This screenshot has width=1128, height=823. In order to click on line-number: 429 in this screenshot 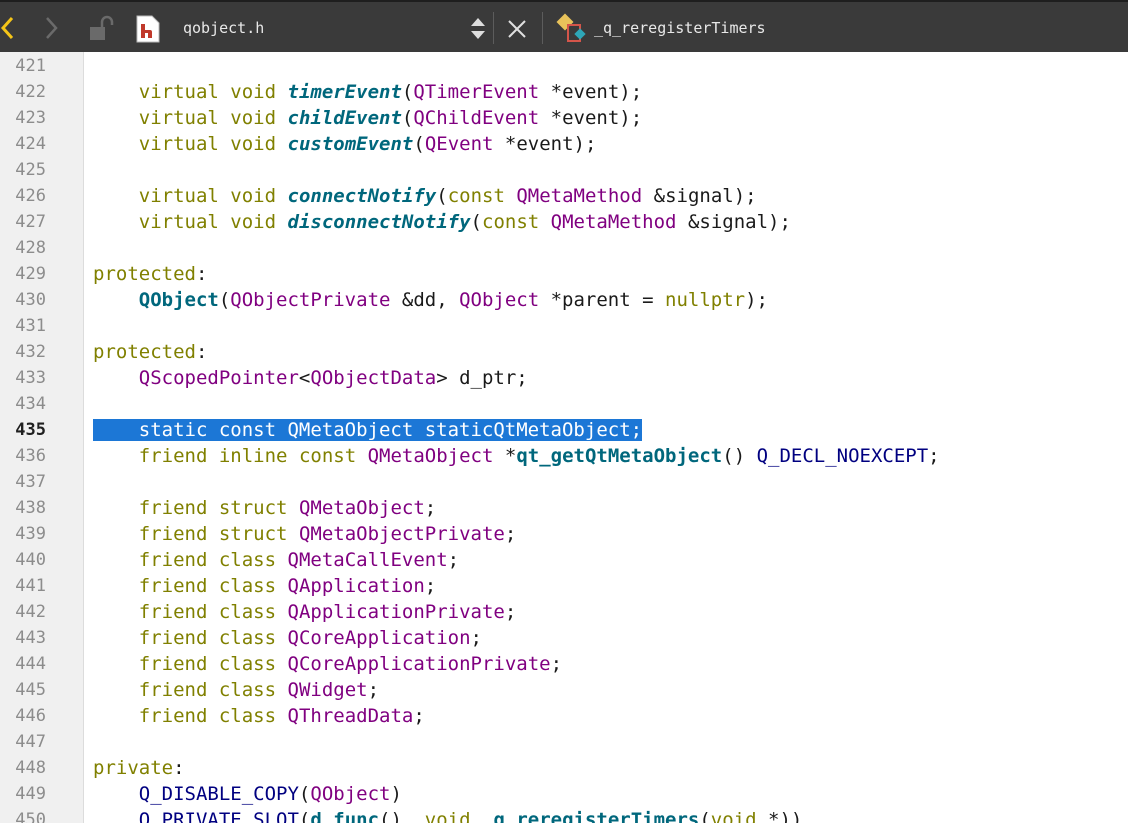, I will do `click(30, 274)`.